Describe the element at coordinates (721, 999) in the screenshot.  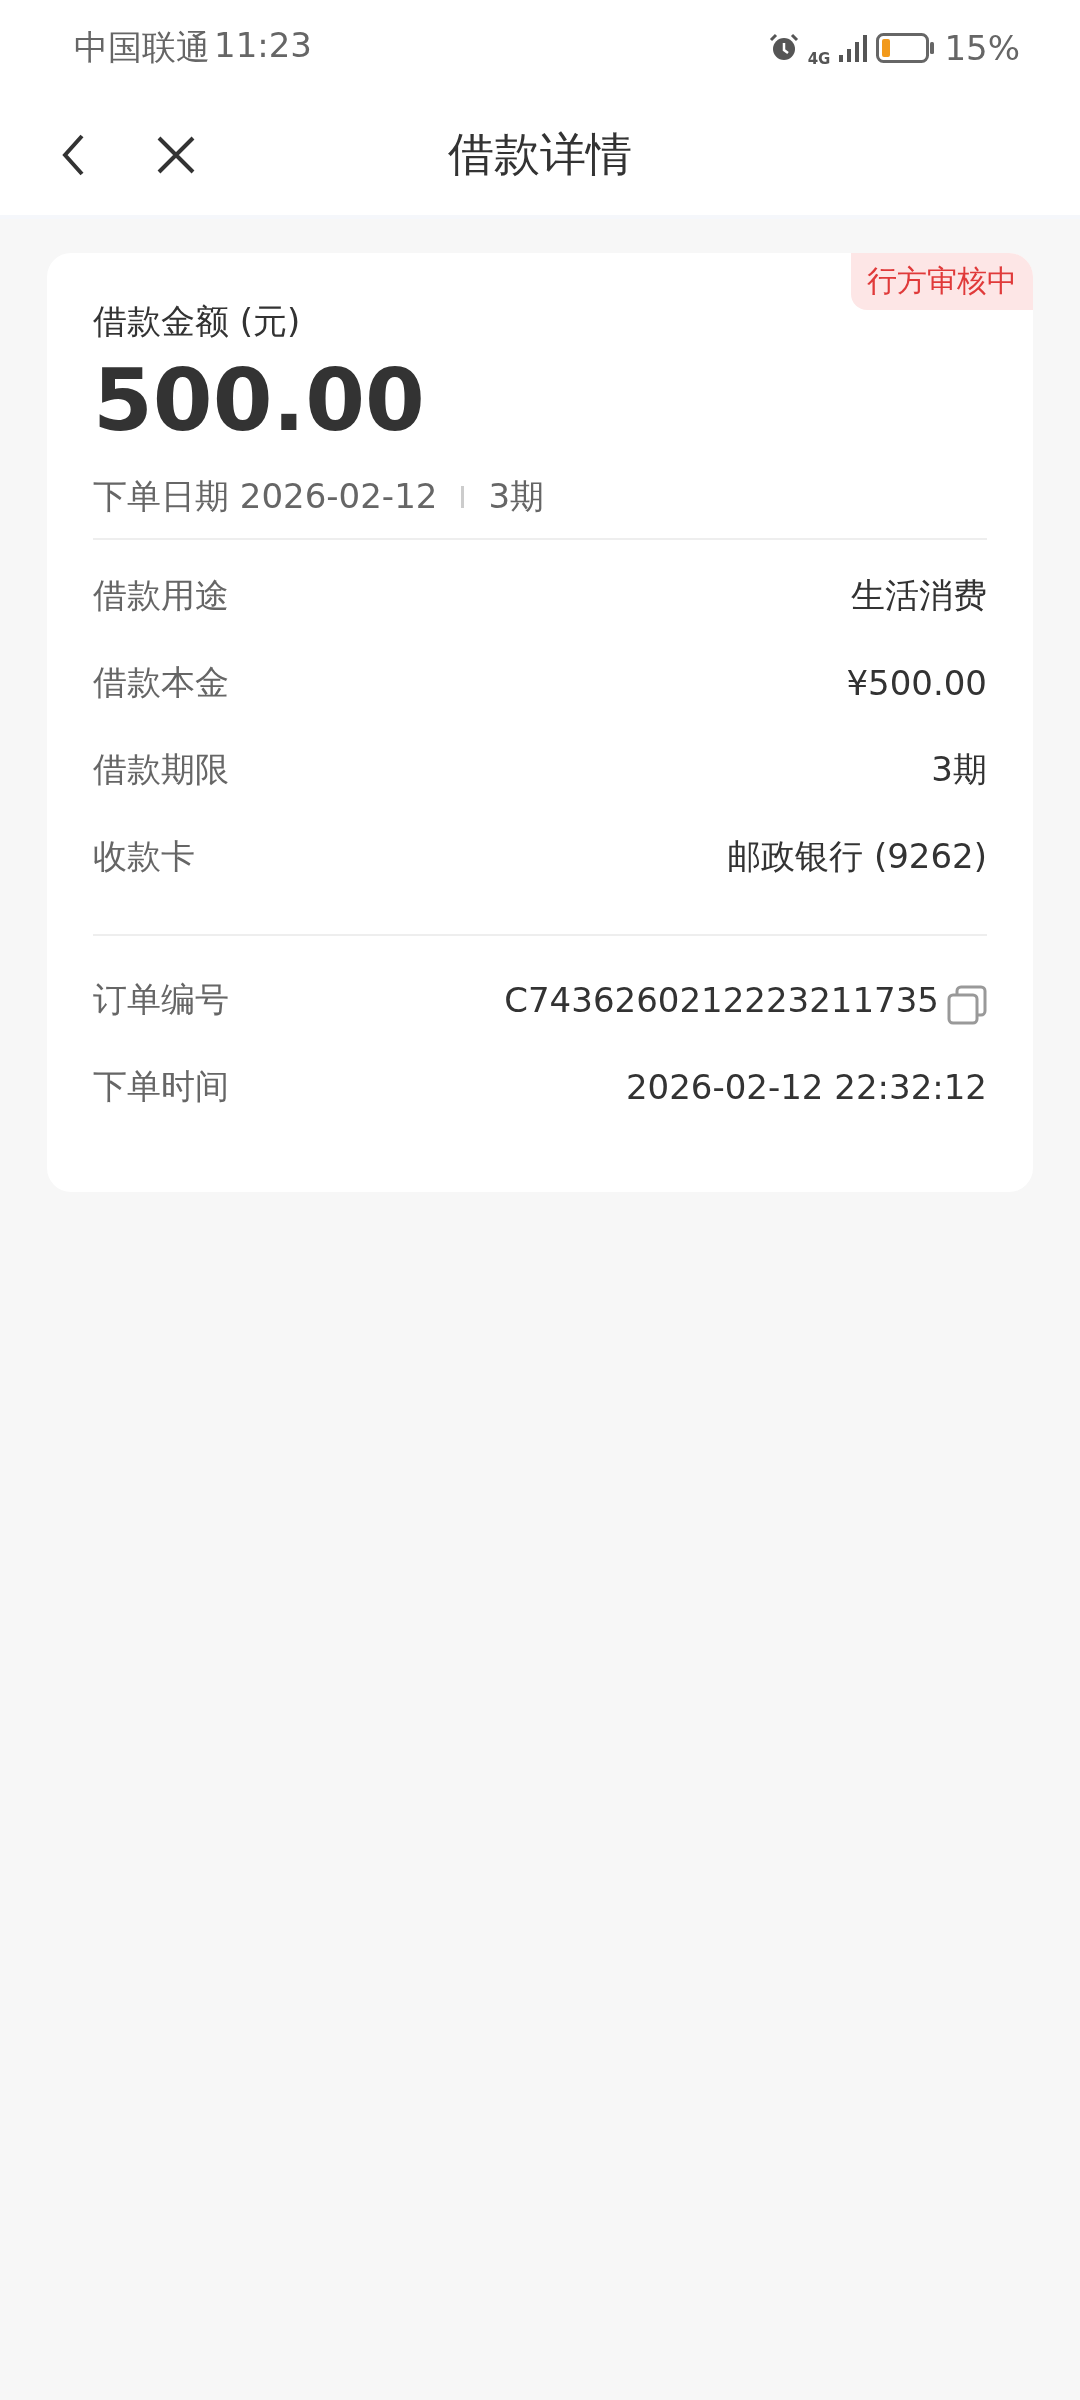
I see `detail-value: C7436260212223211735` at that location.